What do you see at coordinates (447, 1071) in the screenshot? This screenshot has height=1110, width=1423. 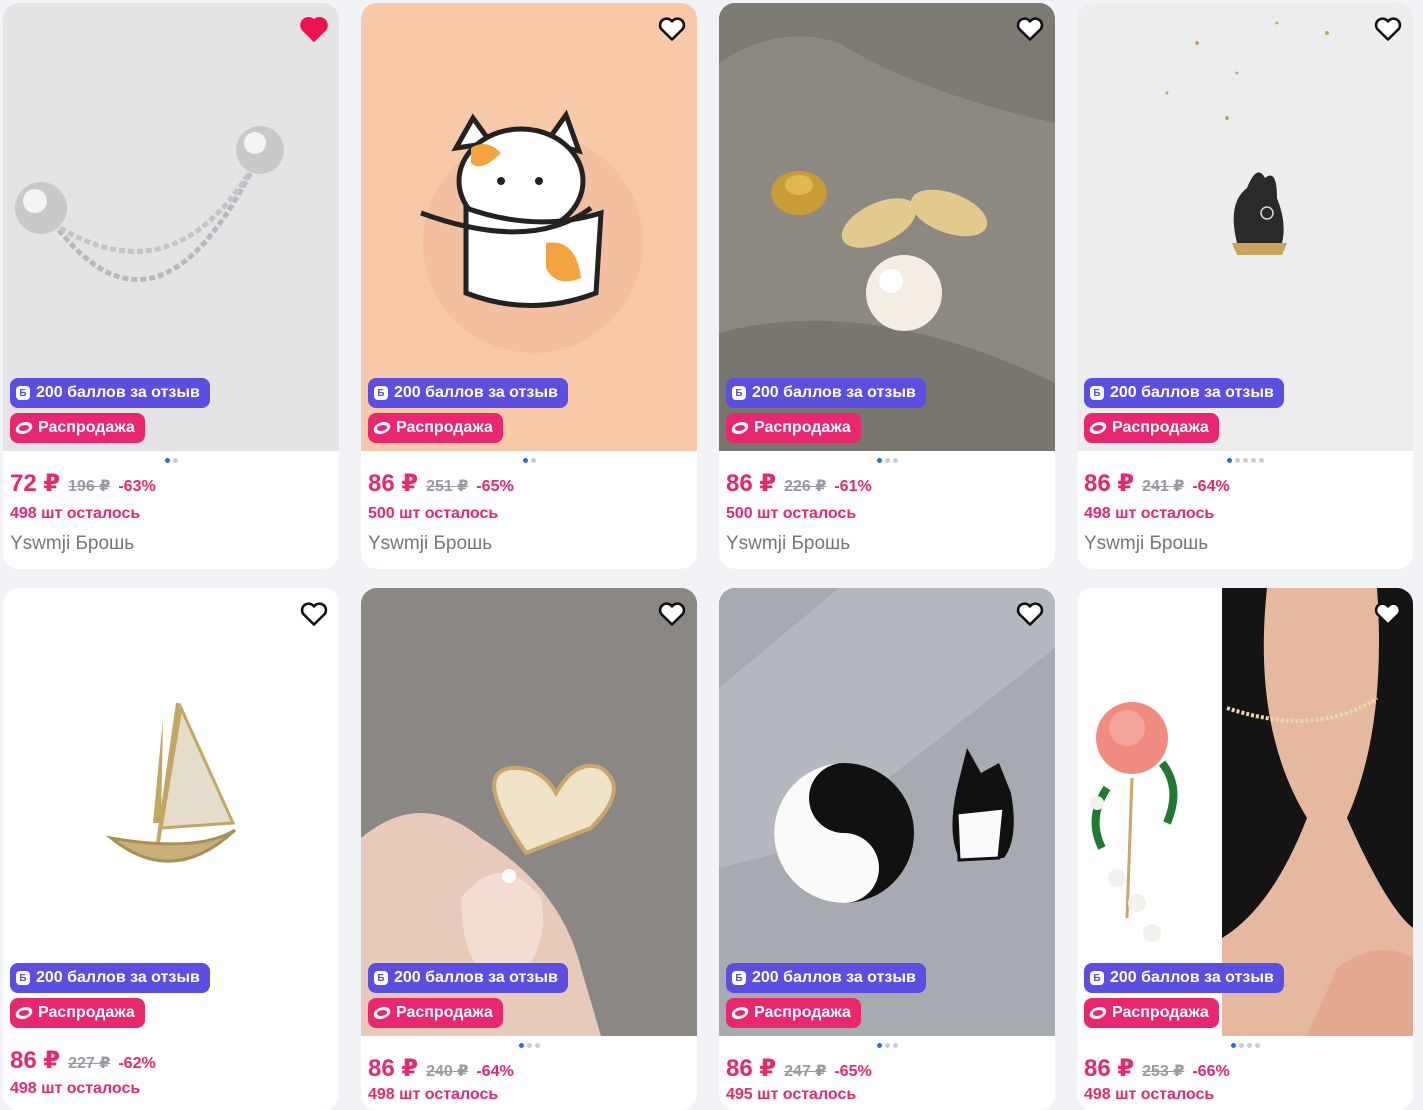 I see `old-price: 240 ₽` at bounding box center [447, 1071].